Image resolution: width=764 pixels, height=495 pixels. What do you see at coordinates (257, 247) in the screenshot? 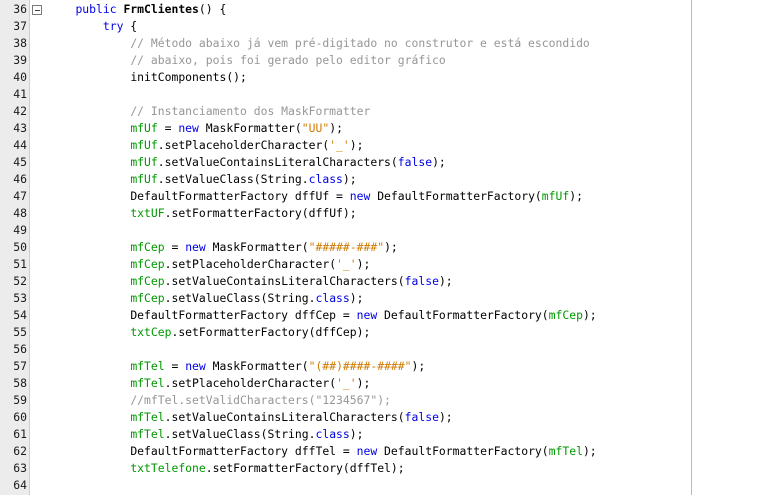
I see `code-token: MaskFormatter(` at bounding box center [257, 247].